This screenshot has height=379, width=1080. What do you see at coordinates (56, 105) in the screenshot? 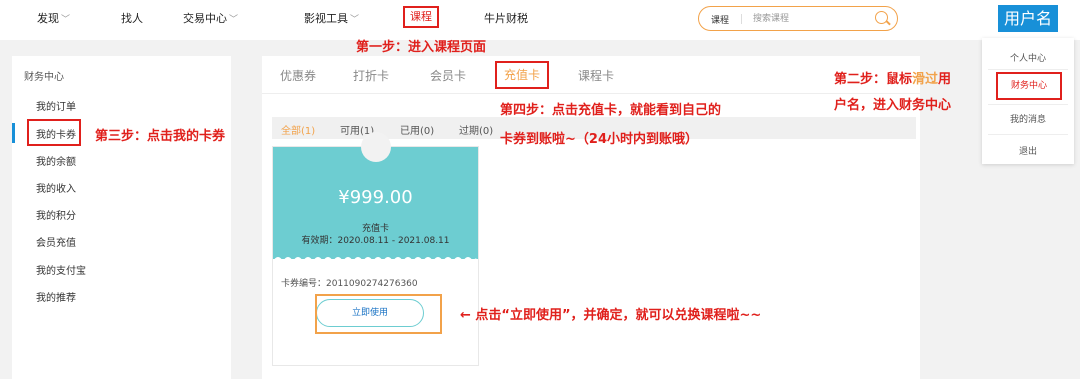
I see `sidebar-item-my-orders: 我的订单` at bounding box center [56, 105].